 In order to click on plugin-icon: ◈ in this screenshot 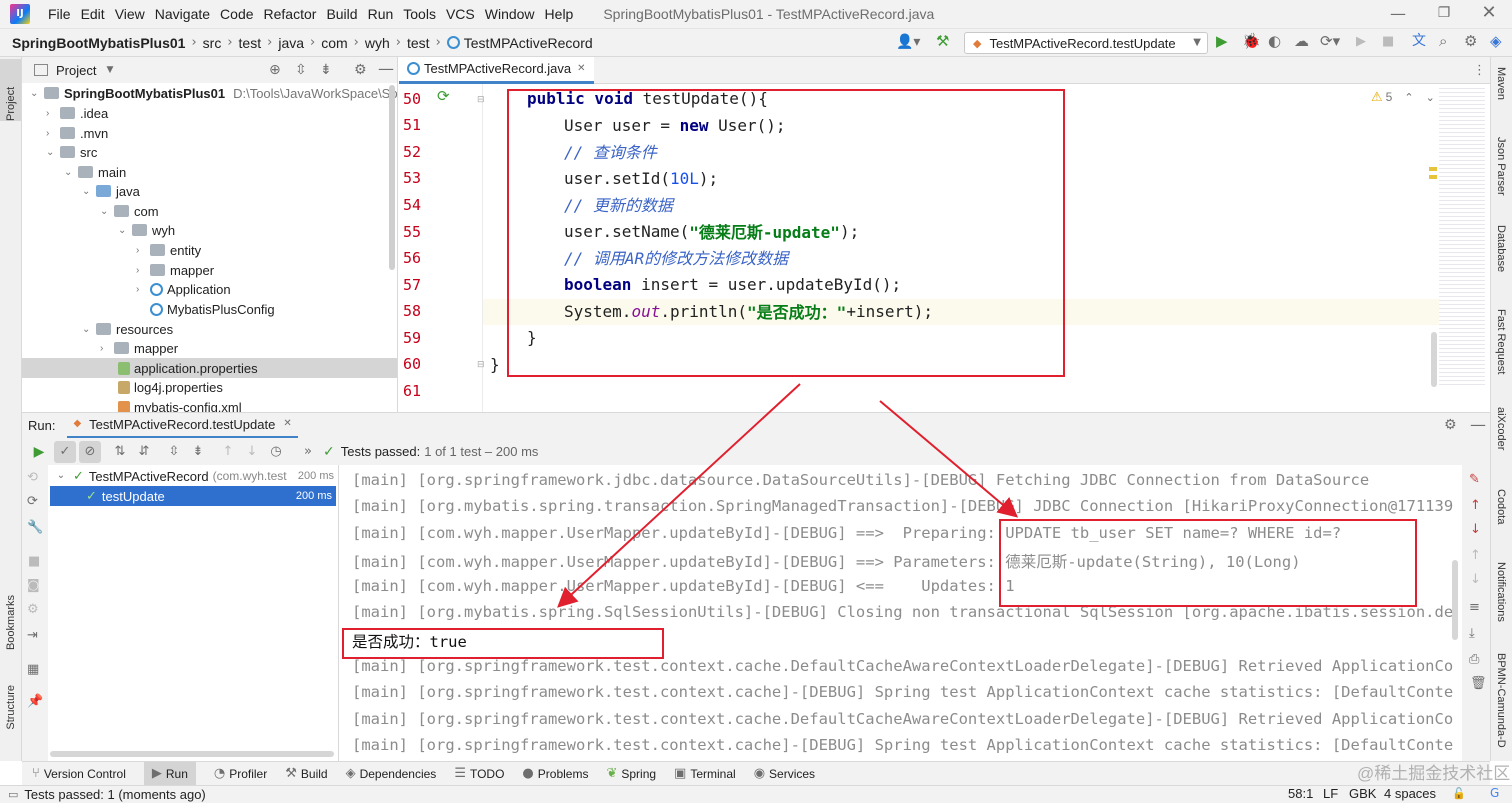, I will do `click(1496, 41)`.